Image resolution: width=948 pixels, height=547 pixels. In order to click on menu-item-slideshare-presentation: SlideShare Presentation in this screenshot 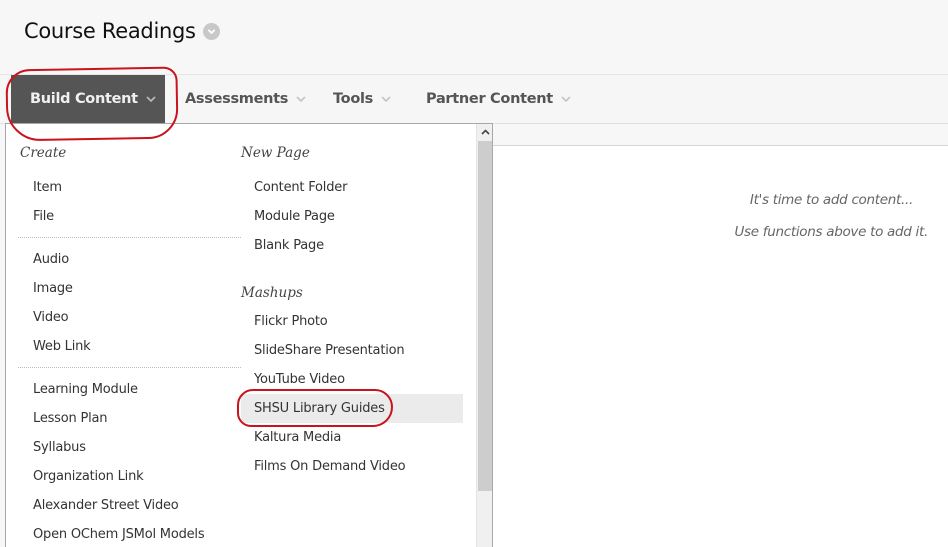, I will do `click(352, 350)`.